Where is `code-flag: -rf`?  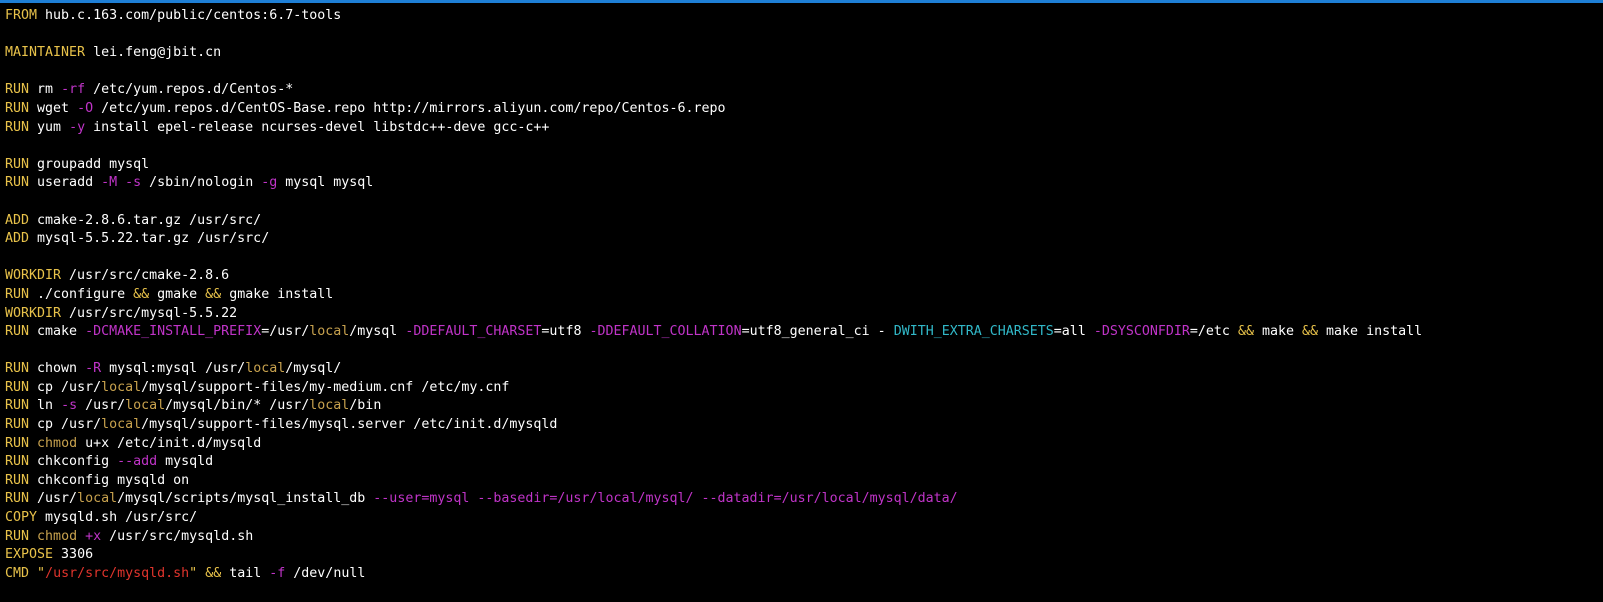
code-flag: -rf is located at coordinates (73, 90).